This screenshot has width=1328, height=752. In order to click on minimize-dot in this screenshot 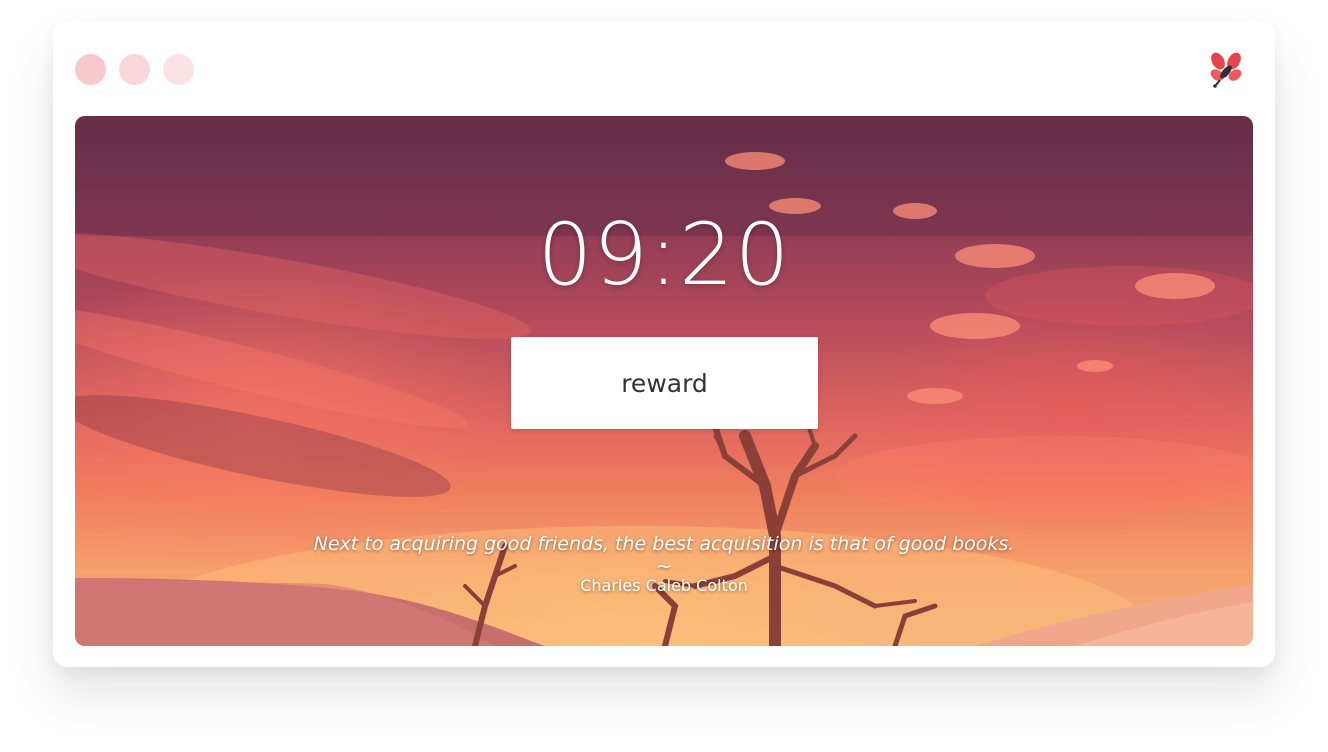, I will do `click(134, 69)`.